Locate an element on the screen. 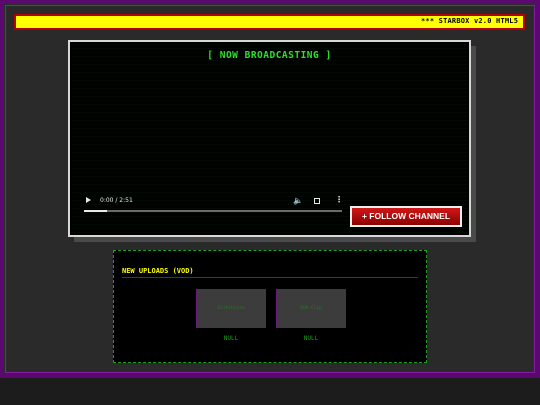 The height and width of the screenshot is (405, 540). vod-item: VOD Clip NULL is located at coordinates (311, 315).